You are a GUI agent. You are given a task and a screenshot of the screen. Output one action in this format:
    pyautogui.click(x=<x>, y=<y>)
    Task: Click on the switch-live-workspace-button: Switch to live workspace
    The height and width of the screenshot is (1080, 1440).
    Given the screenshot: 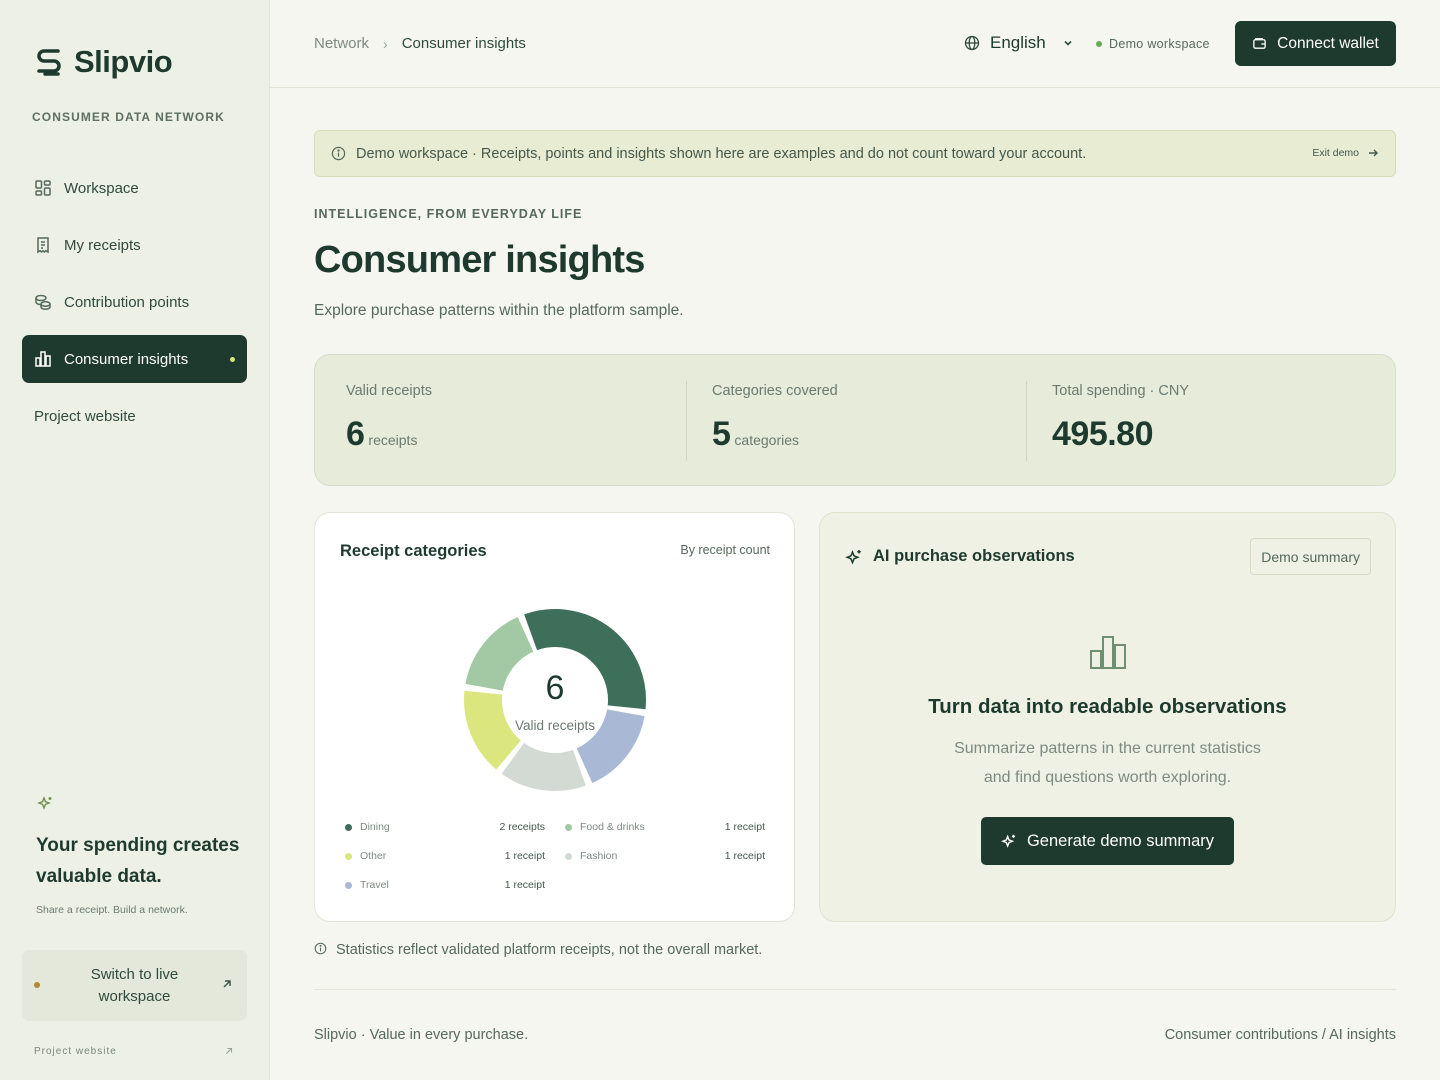 What is the action you would take?
    pyautogui.click(x=134, y=985)
    